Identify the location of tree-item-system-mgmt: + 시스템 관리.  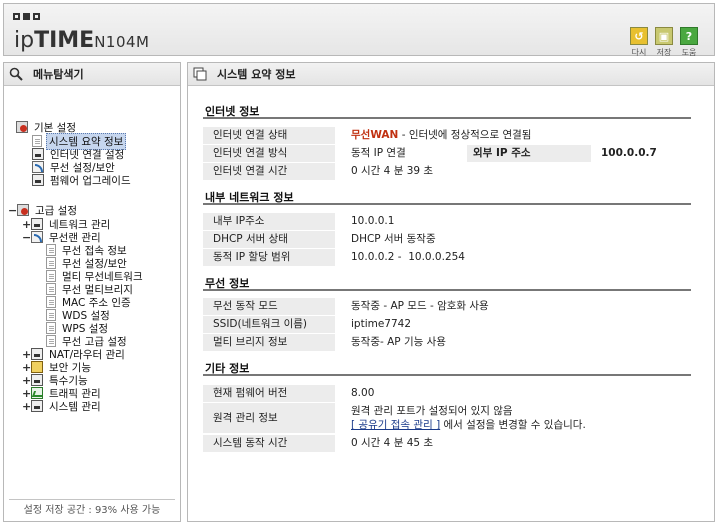
(62, 406).